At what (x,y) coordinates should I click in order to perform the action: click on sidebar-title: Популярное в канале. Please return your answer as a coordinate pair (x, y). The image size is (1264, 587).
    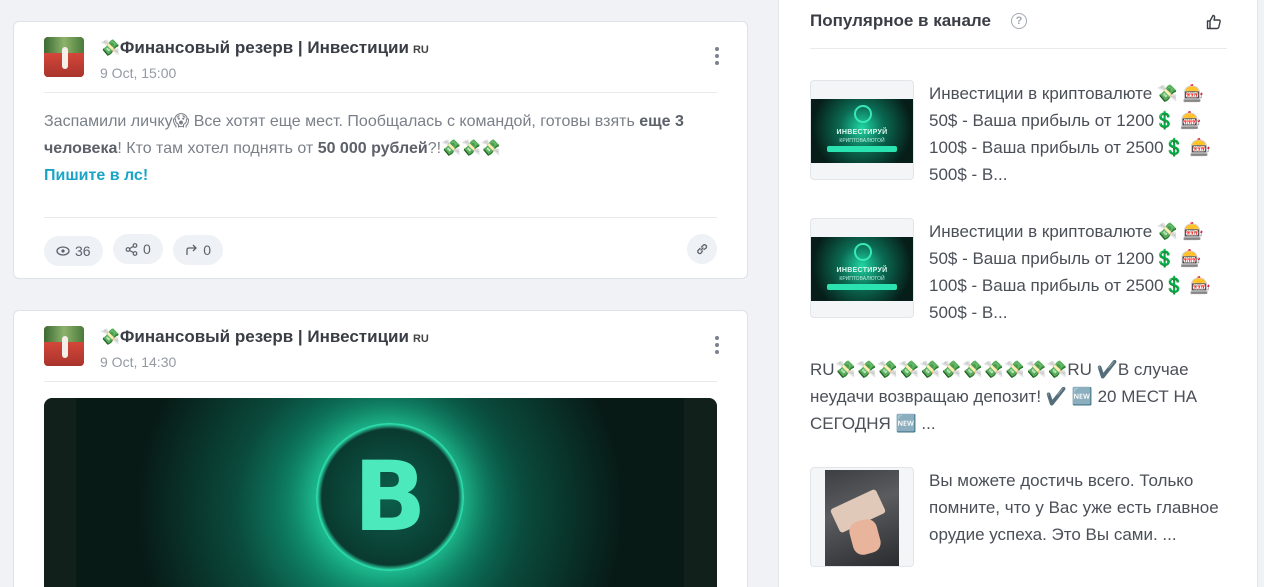
    Looking at the image, I should click on (900, 20).